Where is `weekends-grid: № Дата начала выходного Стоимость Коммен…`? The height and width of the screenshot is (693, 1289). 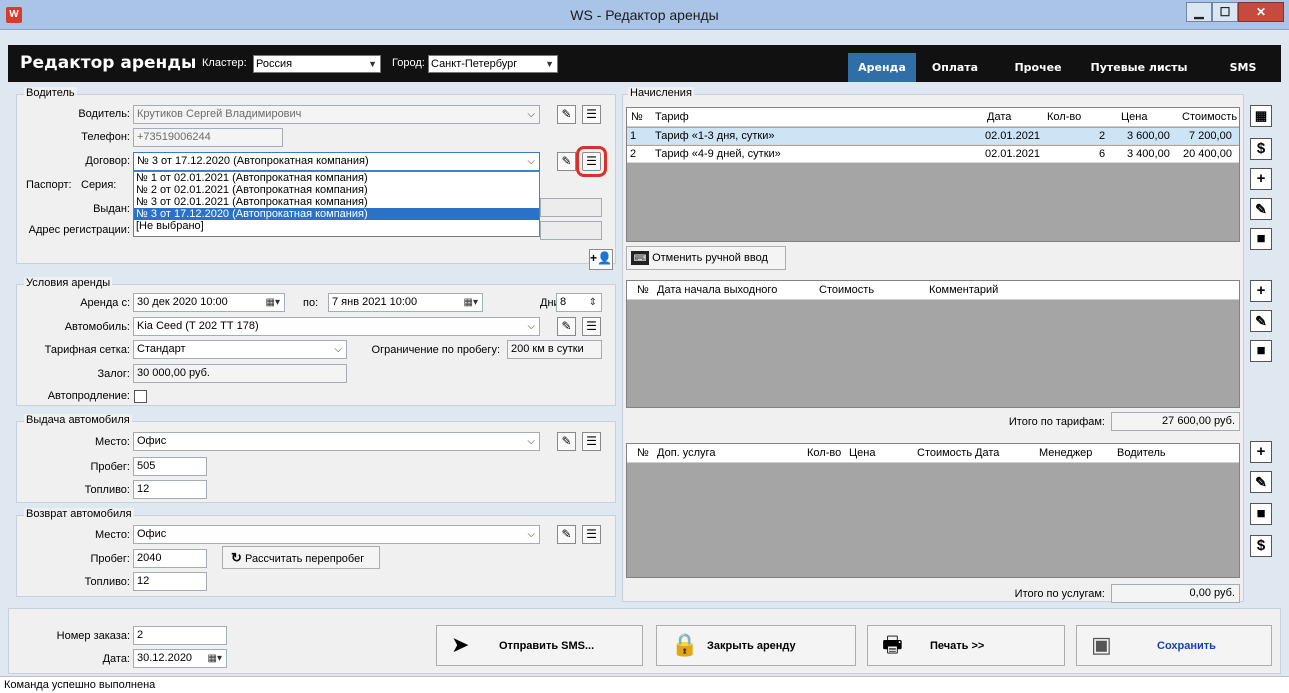 weekends-grid: № Дата начала выходного Стоимость Коммен… is located at coordinates (933, 344).